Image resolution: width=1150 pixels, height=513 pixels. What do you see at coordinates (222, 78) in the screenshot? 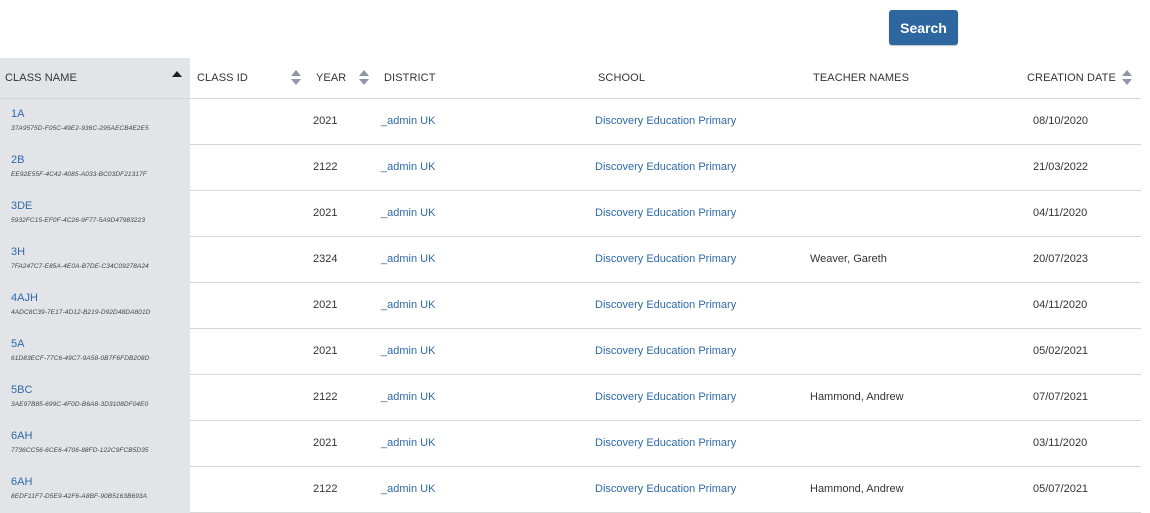
I see `header-class-id: CLASS ID` at bounding box center [222, 78].